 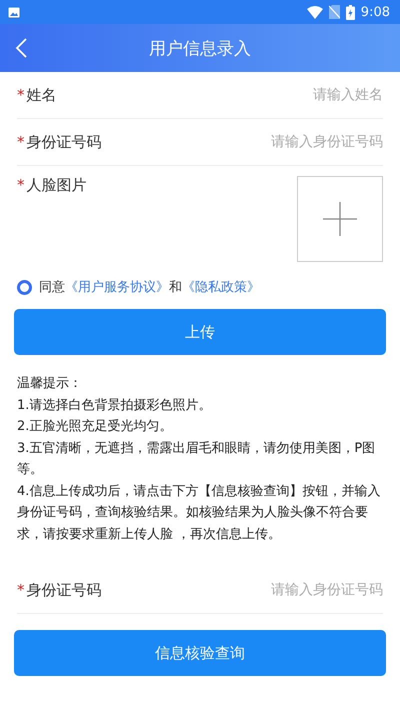 I want to click on agree-radio, so click(x=24, y=287).